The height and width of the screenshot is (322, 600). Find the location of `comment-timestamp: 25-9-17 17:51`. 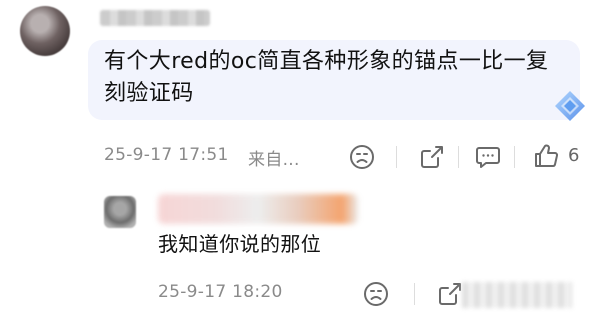

comment-timestamp: 25-9-17 17:51 is located at coordinates (166, 155).